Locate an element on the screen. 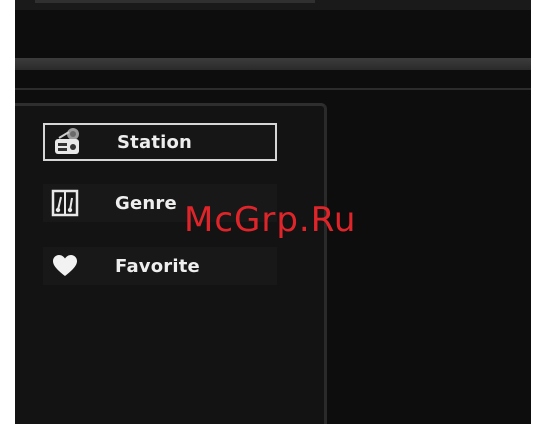  heart-icon is located at coordinates (65, 266).